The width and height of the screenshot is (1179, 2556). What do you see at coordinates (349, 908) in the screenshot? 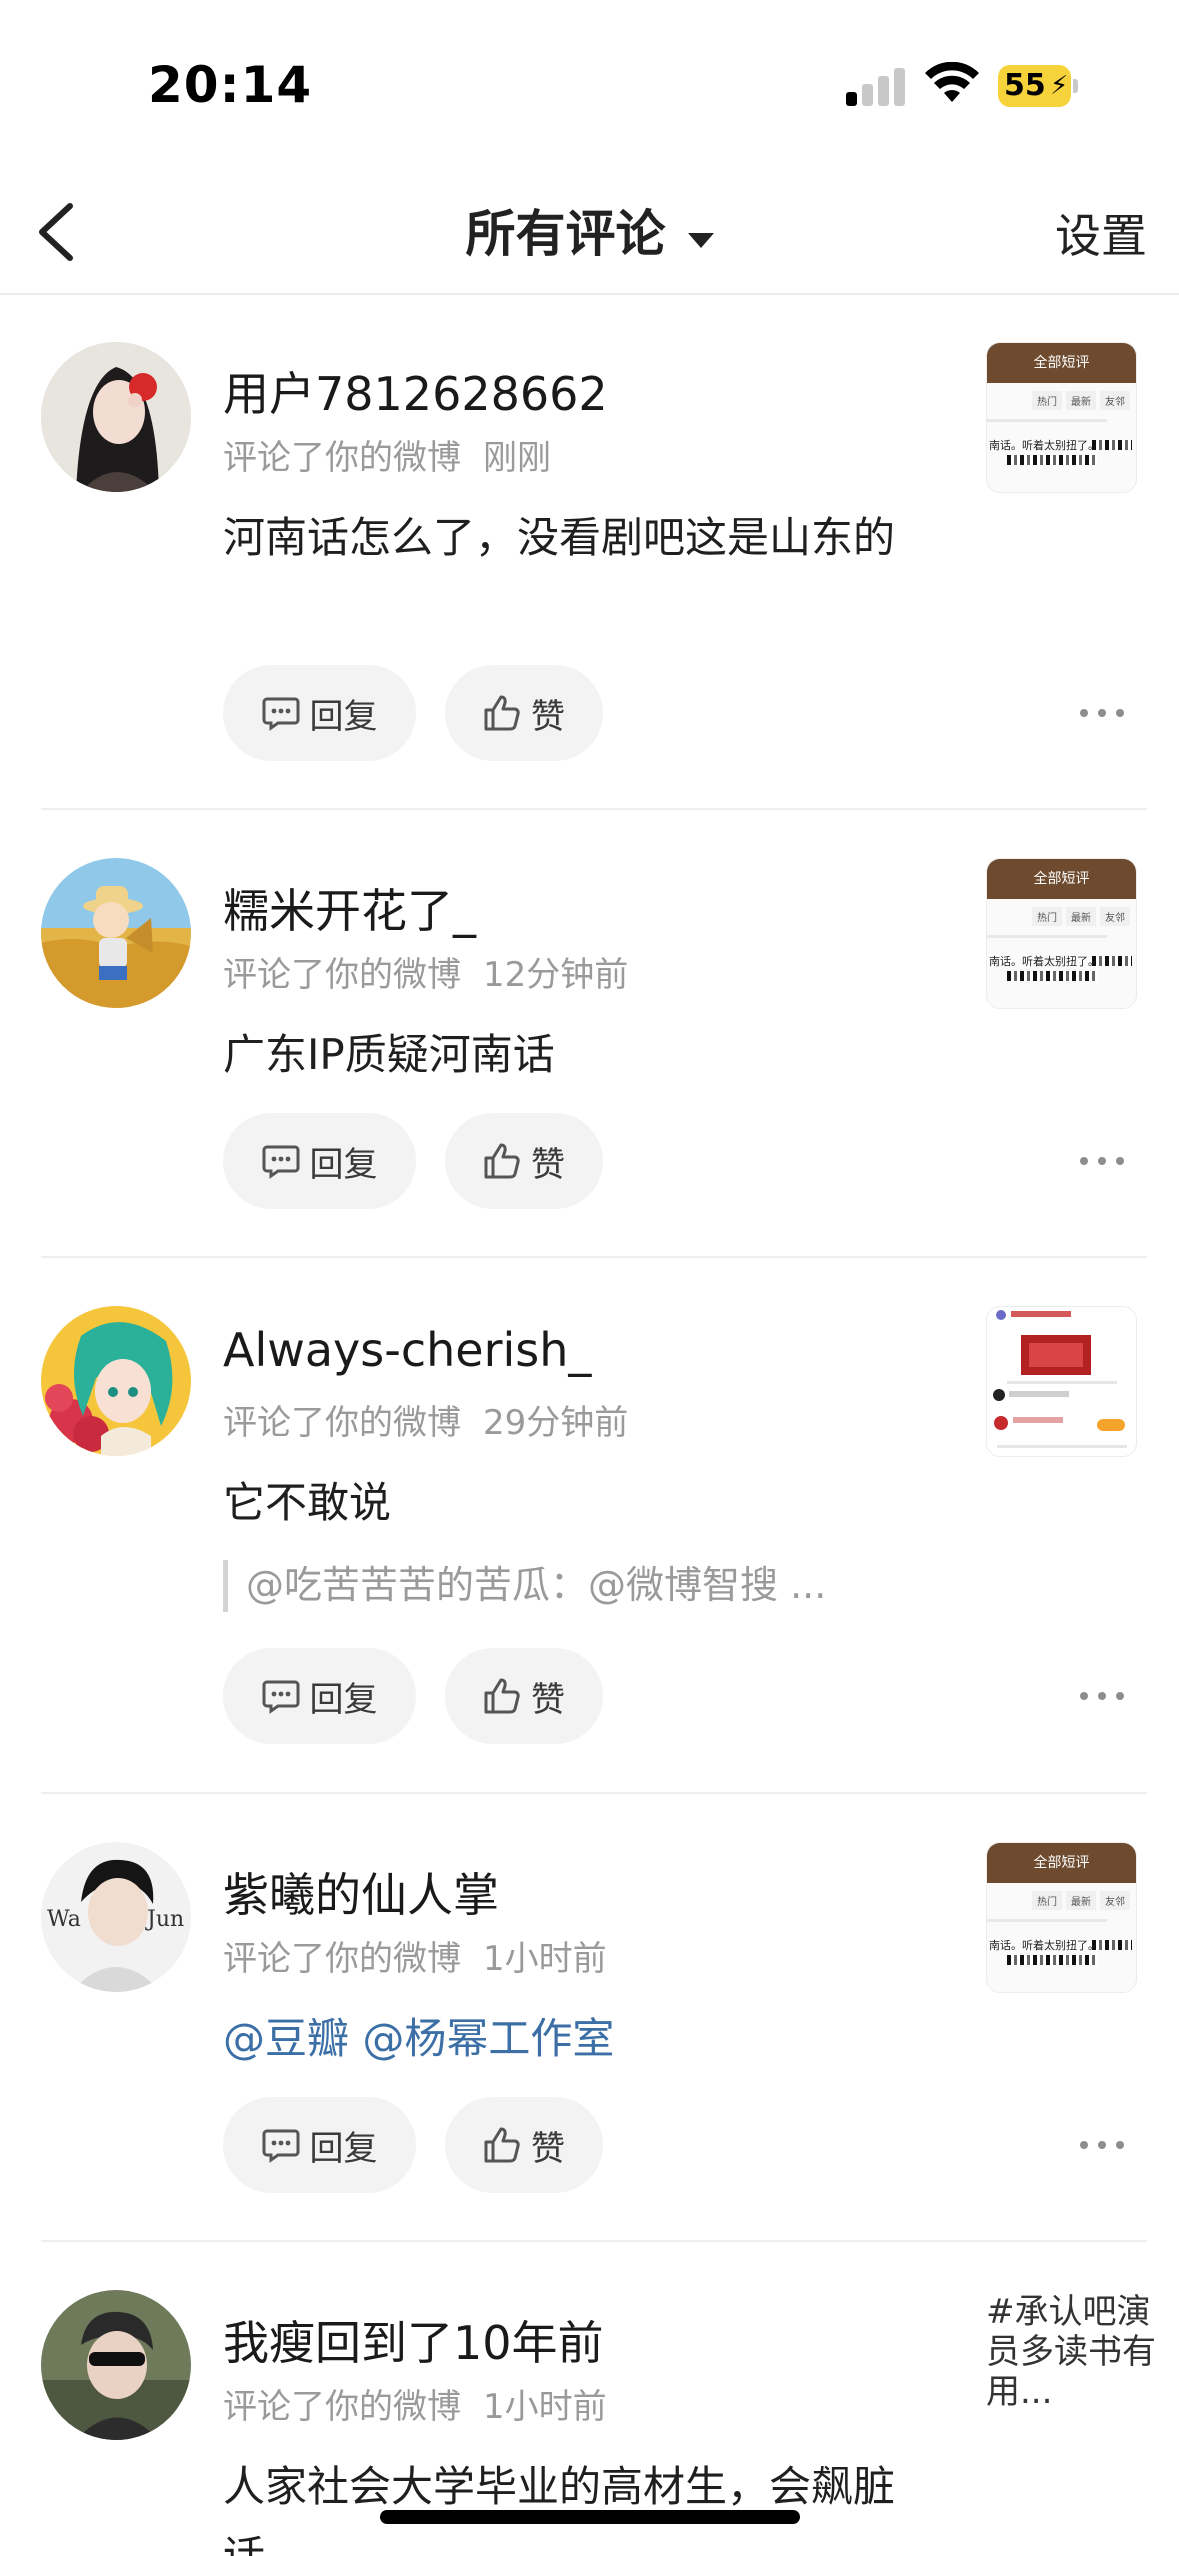
I see `comment-username: 糯米开花了_` at bounding box center [349, 908].